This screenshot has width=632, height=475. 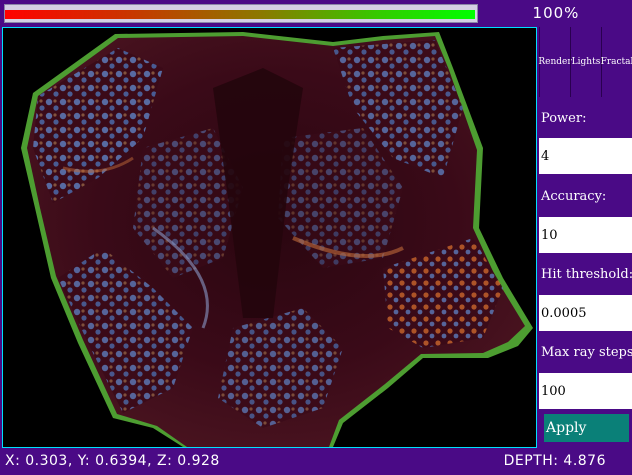 I want to click on render-progress-fill, so click(x=240, y=14).